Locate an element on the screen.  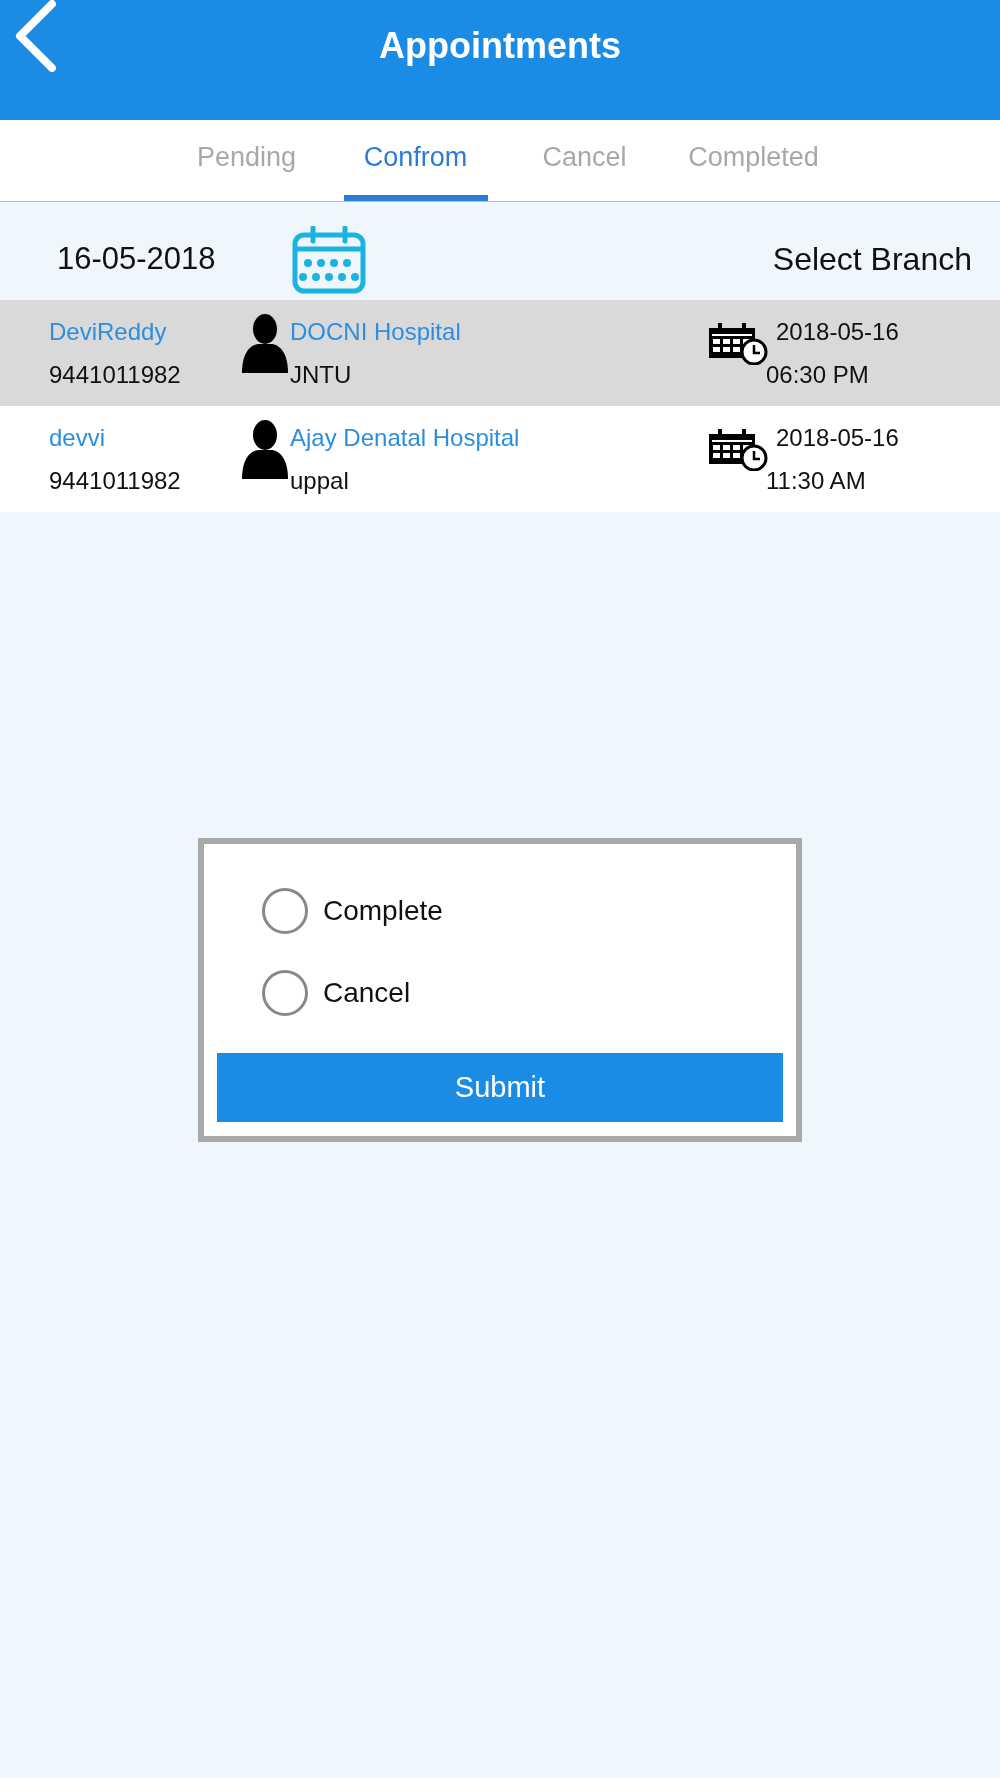
back-icon is located at coordinates (36, 36).